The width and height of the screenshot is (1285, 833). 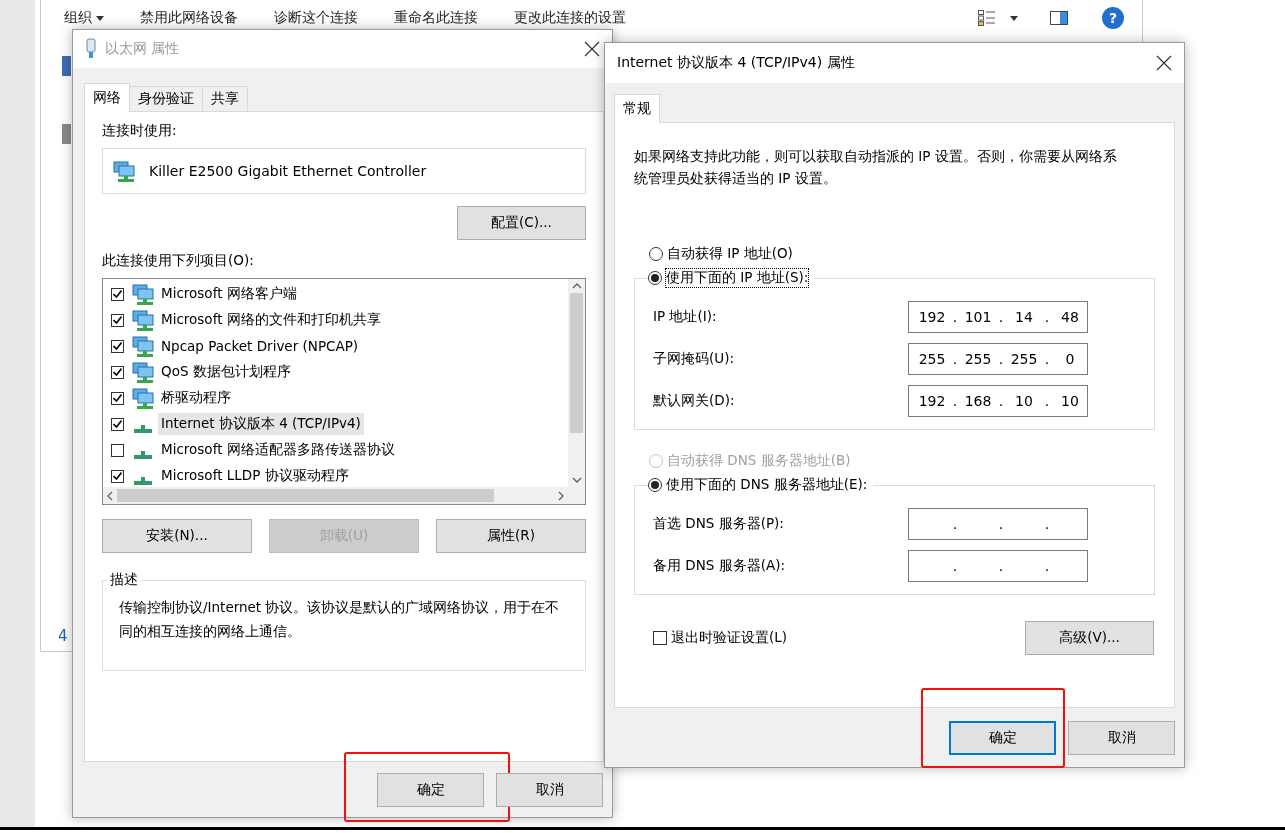 I want to click on link-text: 4, so click(x=63, y=636).